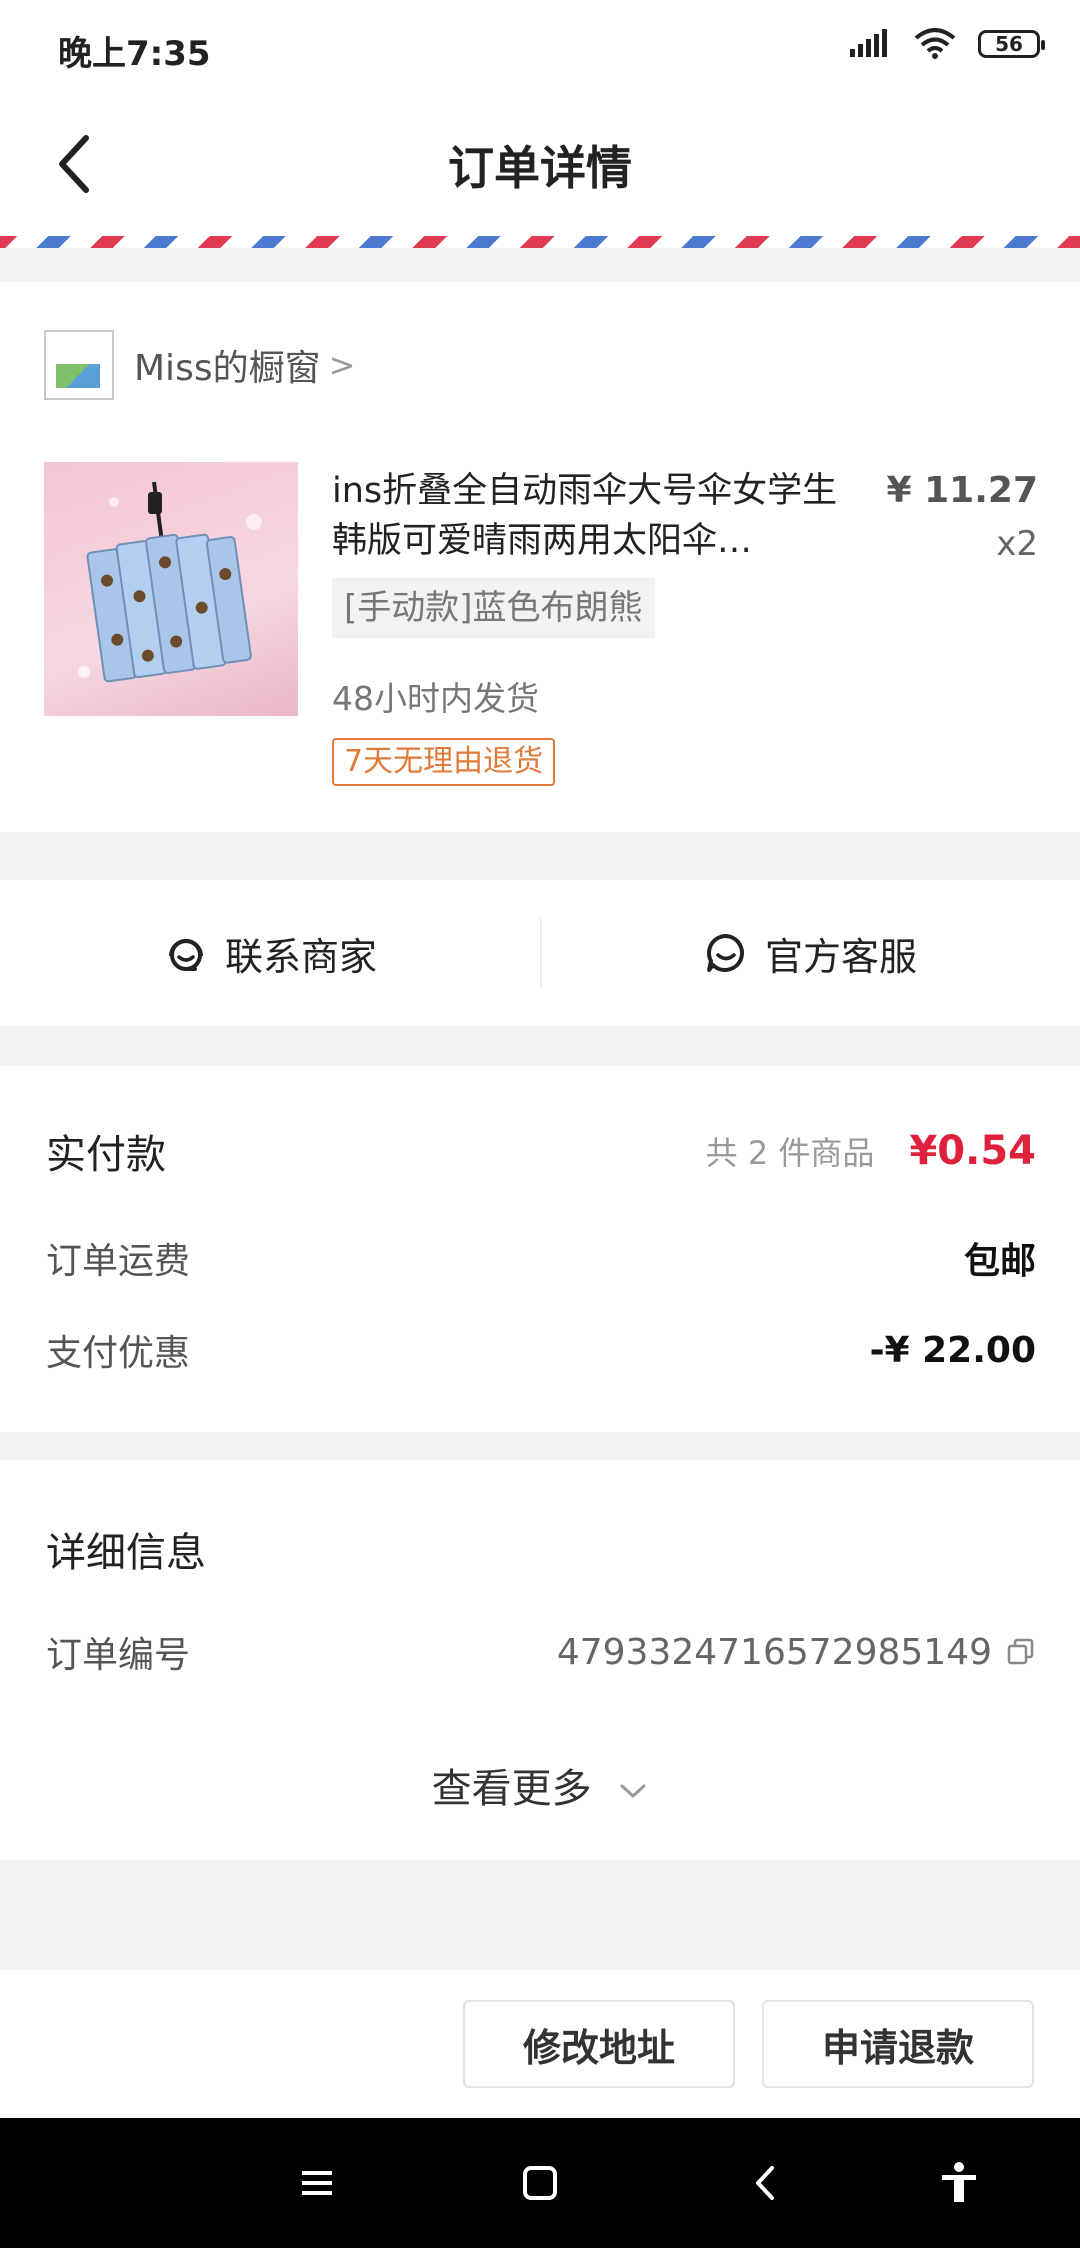  I want to click on shipping-value: 包邮, so click(999, 1261).